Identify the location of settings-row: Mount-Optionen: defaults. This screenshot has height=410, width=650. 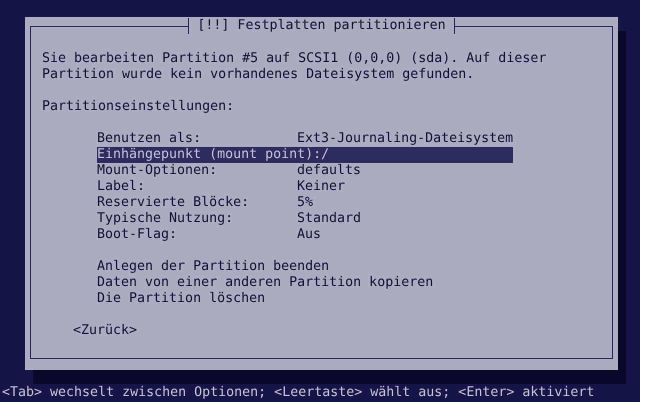
(305, 171).